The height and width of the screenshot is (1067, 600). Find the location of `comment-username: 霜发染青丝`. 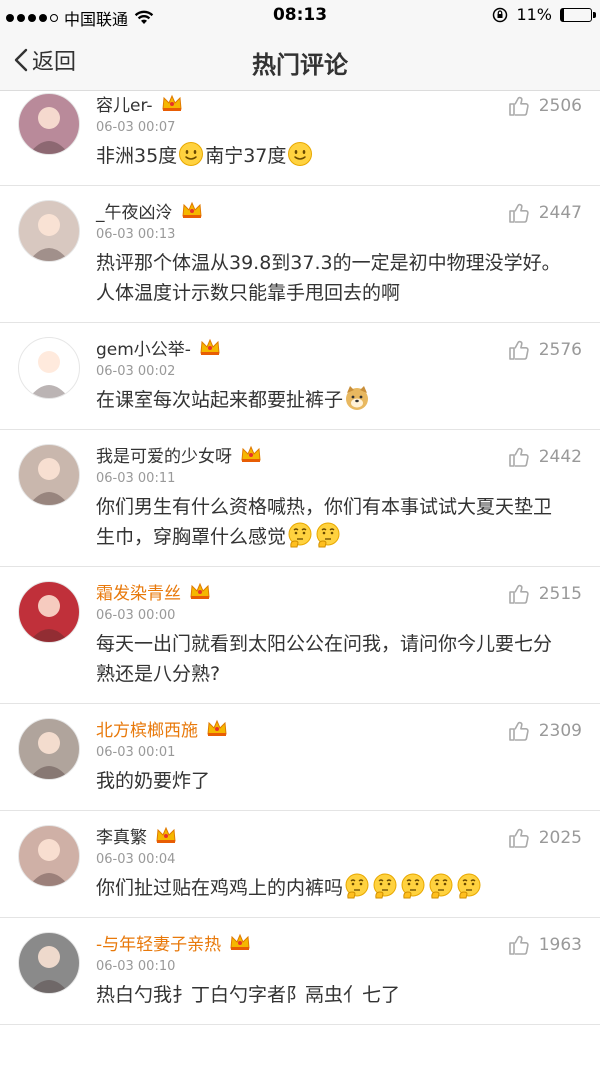

comment-username: 霜发染青丝 is located at coordinates (138, 591).